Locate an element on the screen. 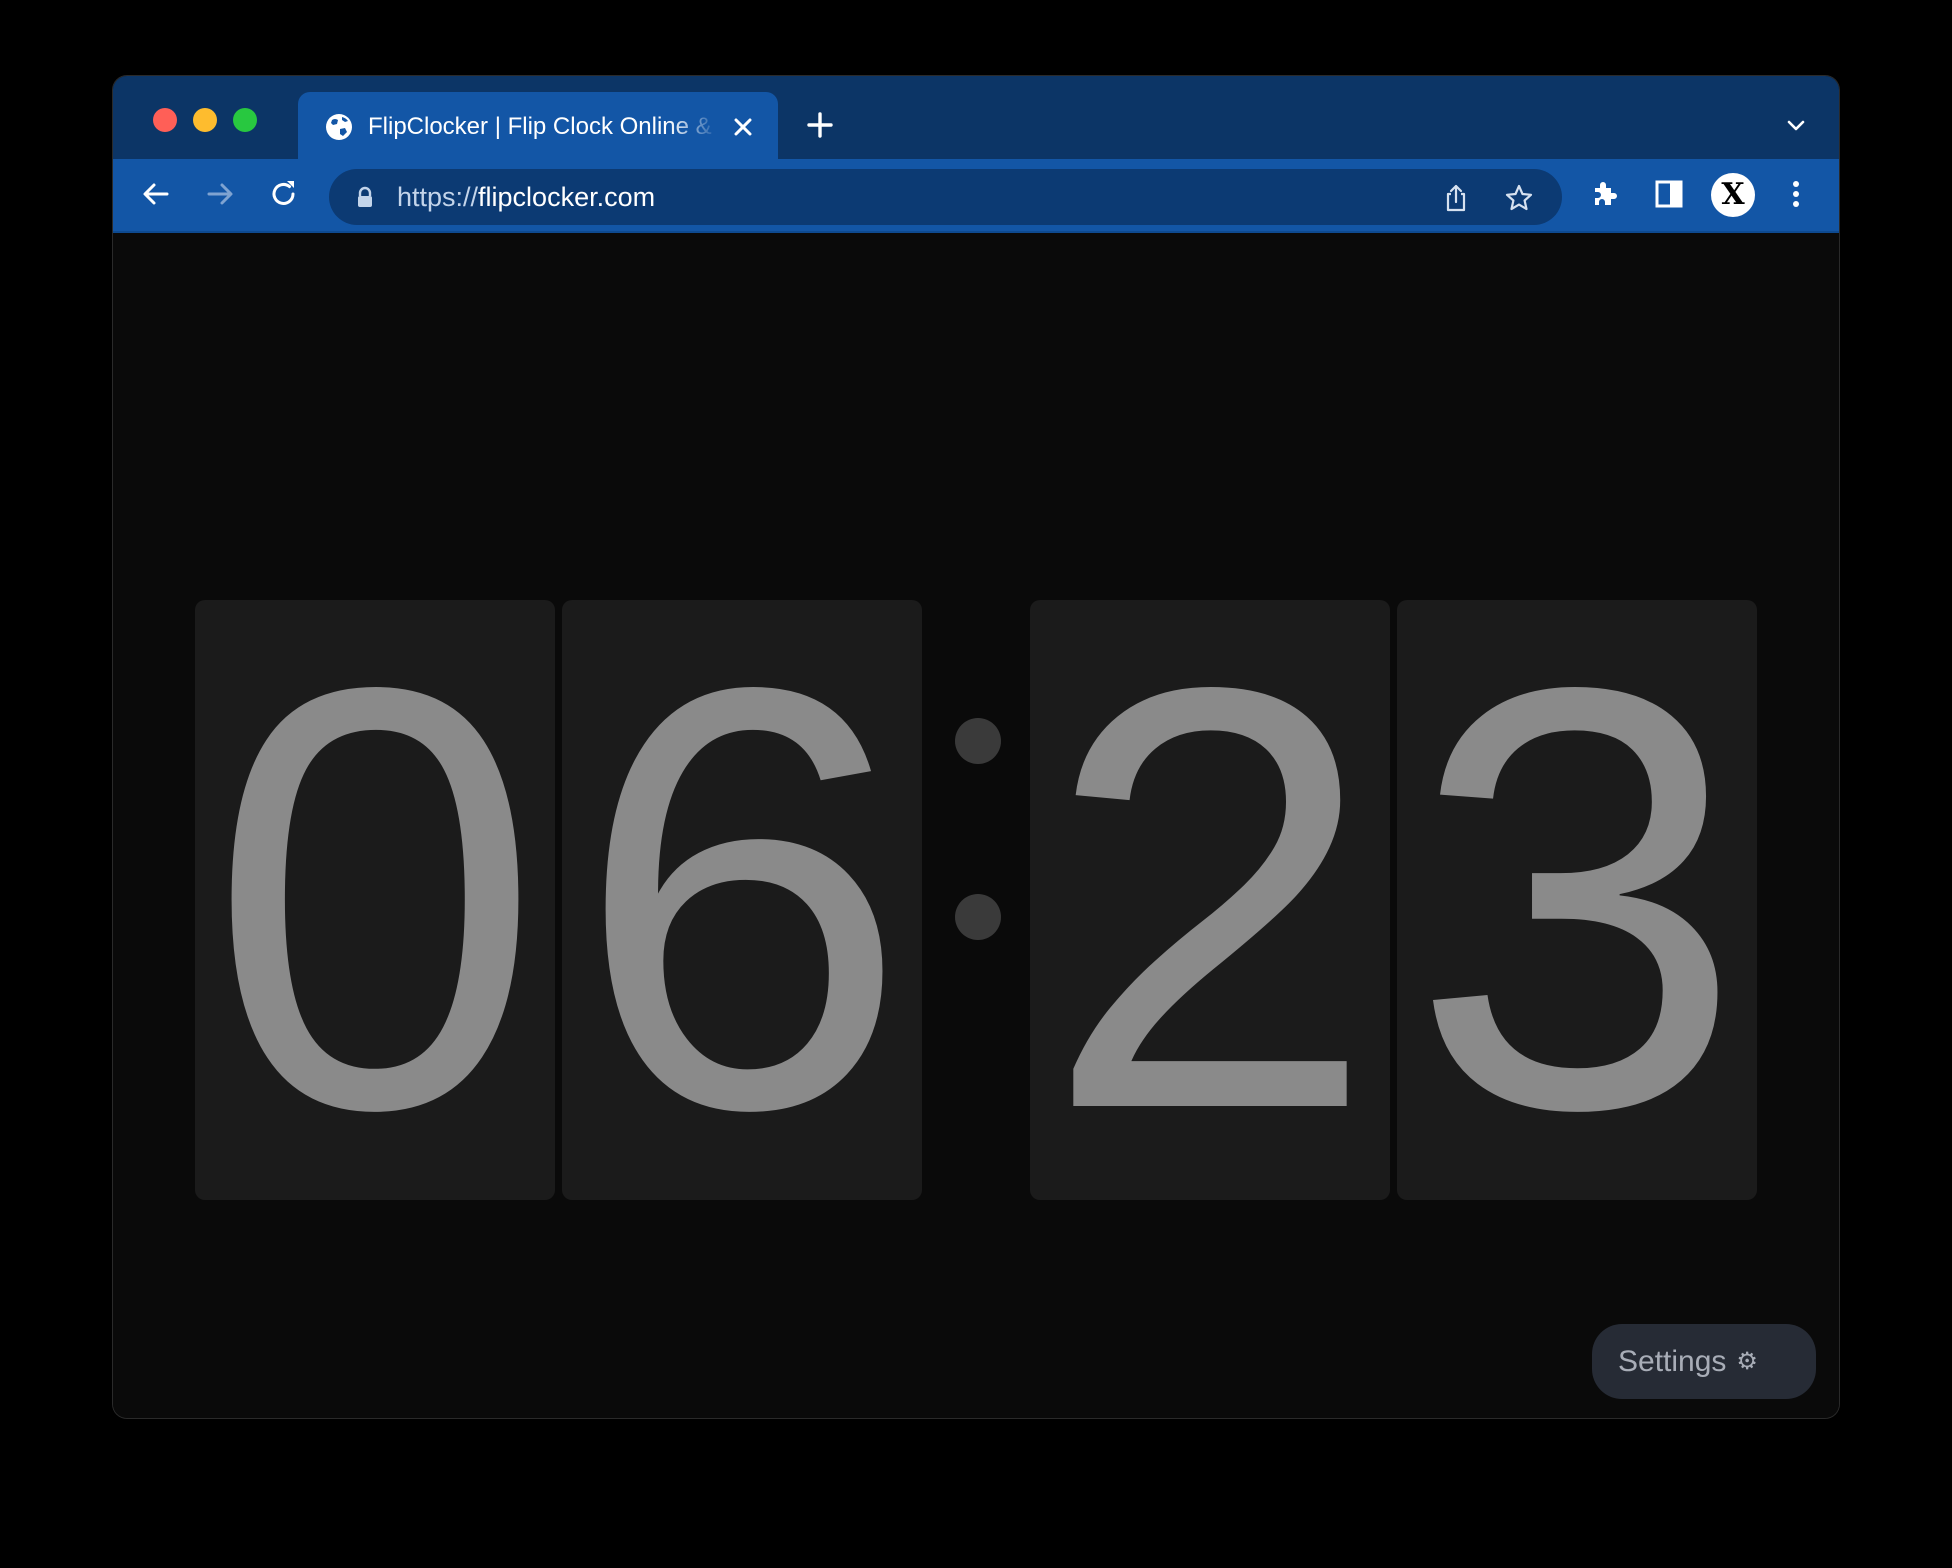 This screenshot has width=1952, height=1568. address-bar: https://flipclocker.com is located at coordinates (945, 197).